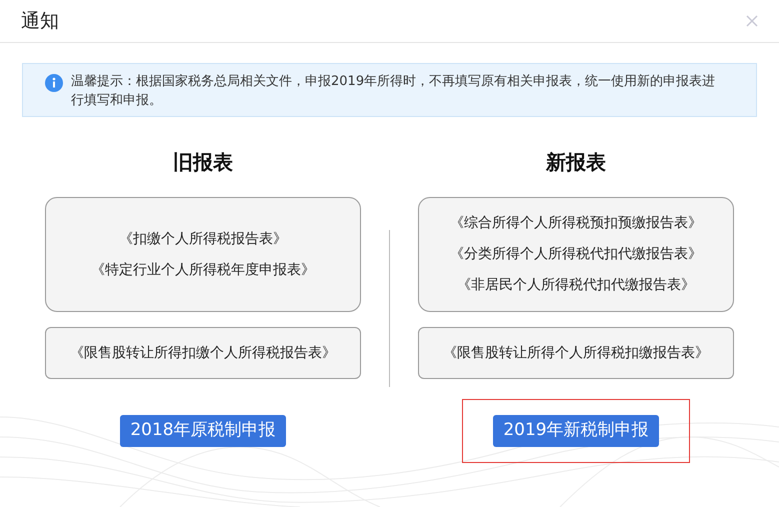  What do you see at coordinates (40, 21) in the screenshot?
I see `dialog-title: 通知` at bounding box center [40, 21].